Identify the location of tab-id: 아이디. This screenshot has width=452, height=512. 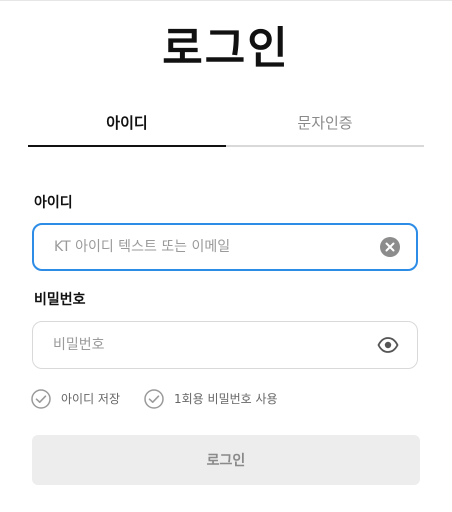
(127, 129).